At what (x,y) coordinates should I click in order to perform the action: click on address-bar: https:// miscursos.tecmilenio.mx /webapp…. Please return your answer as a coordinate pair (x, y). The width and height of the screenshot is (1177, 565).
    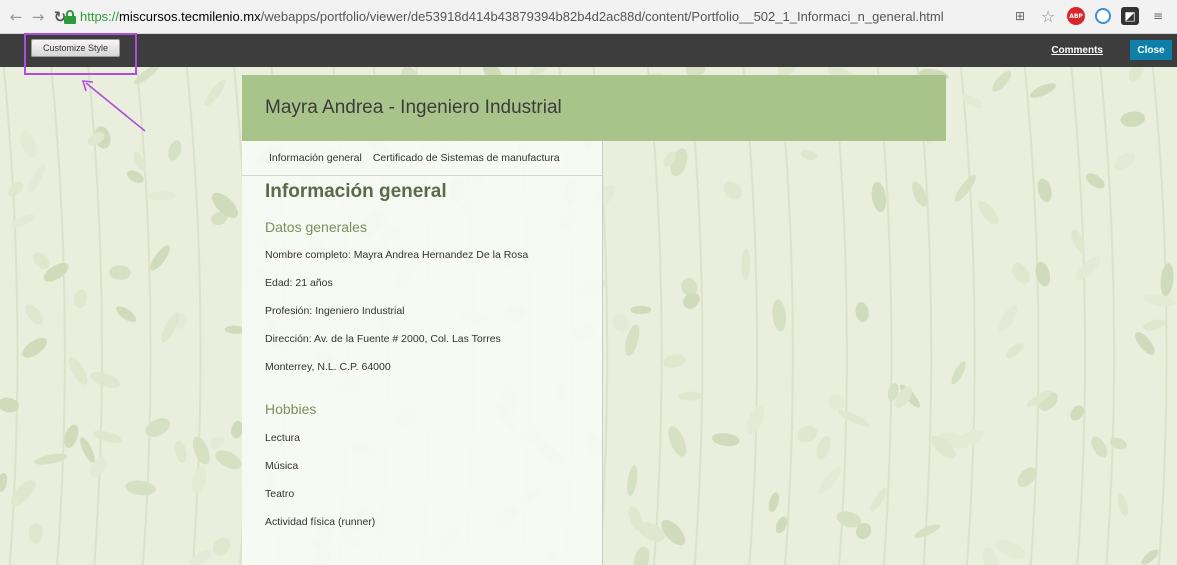
    Looking at the image, I should click on (504, 16).